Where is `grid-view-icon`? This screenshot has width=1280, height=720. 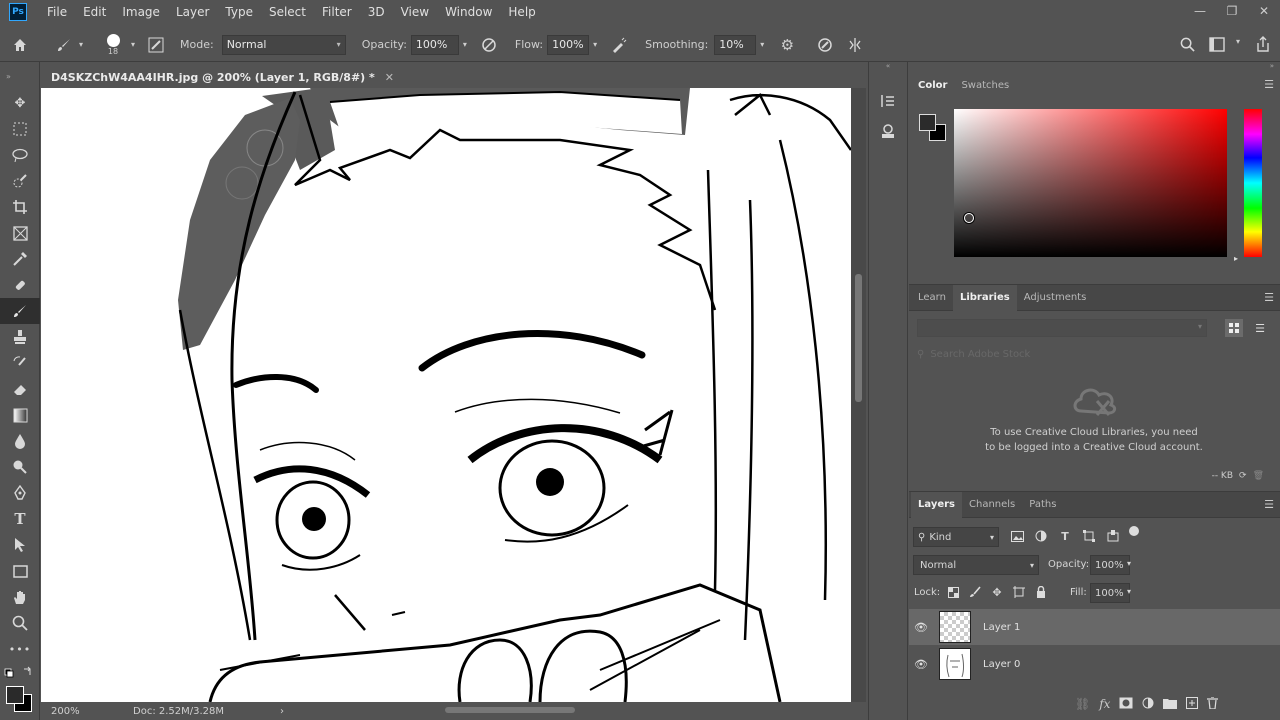 grid-view-icon is located at coordinates (1234, 328).